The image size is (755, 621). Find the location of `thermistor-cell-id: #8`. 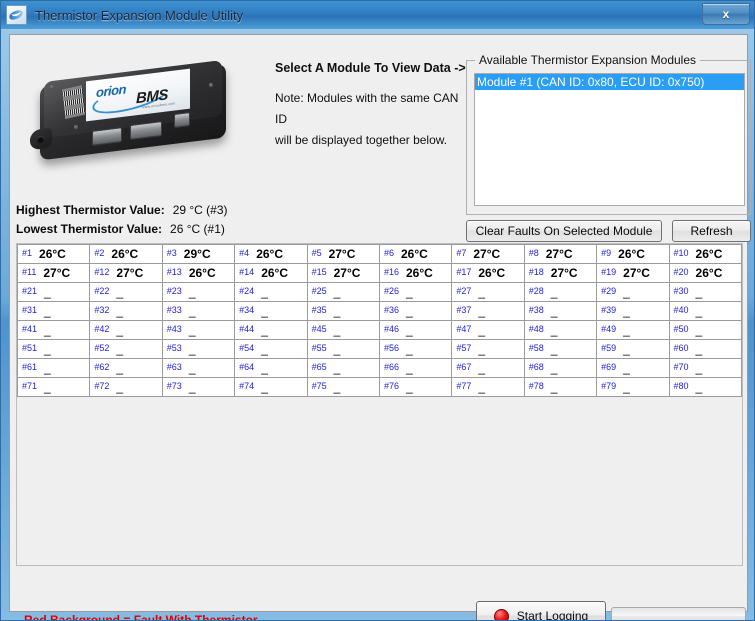

thermistor-cell-id: #8 is located at coordinates (533, 253).